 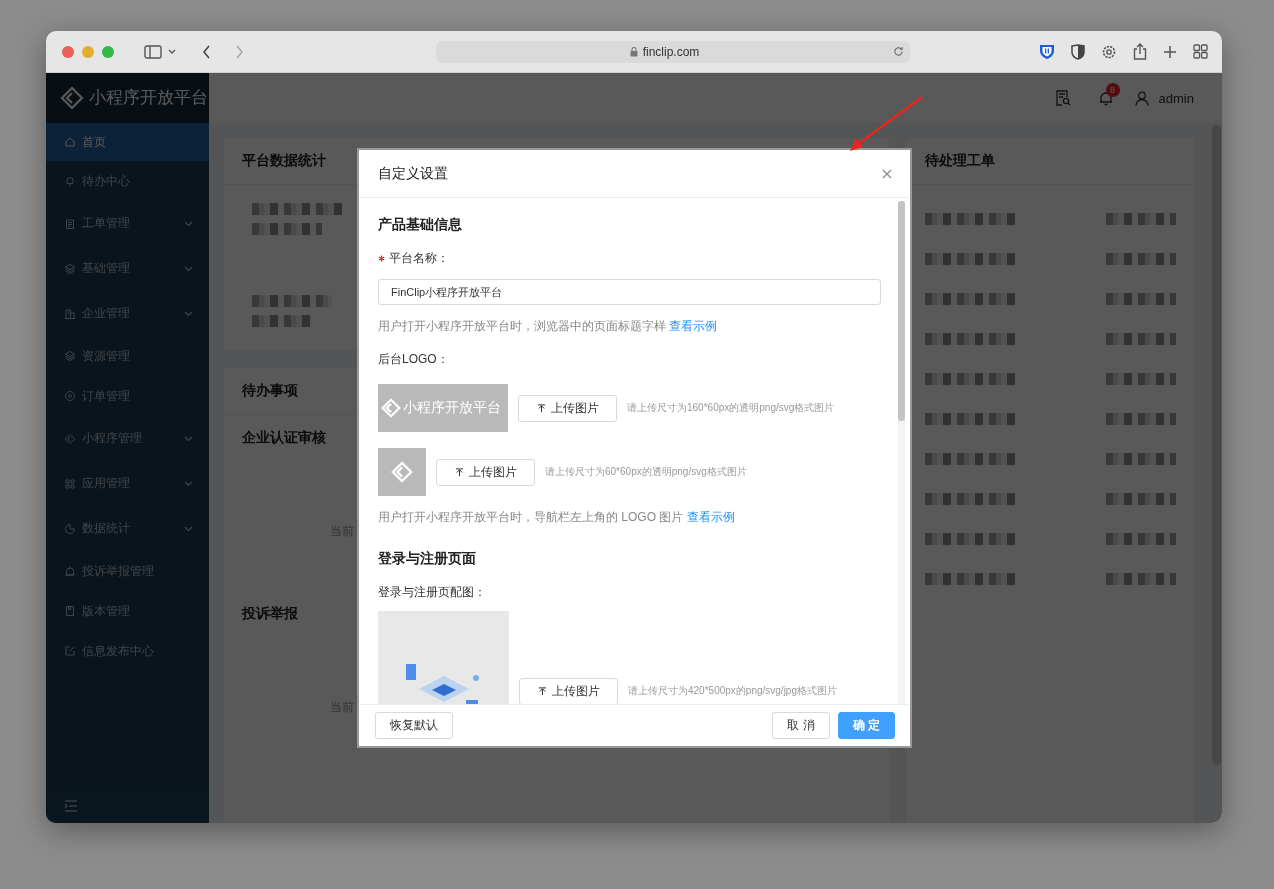 What do you see at coordinates (1047, 51) in the screenshot?
I see `shield-icon` at bounding box center [1047, 51].